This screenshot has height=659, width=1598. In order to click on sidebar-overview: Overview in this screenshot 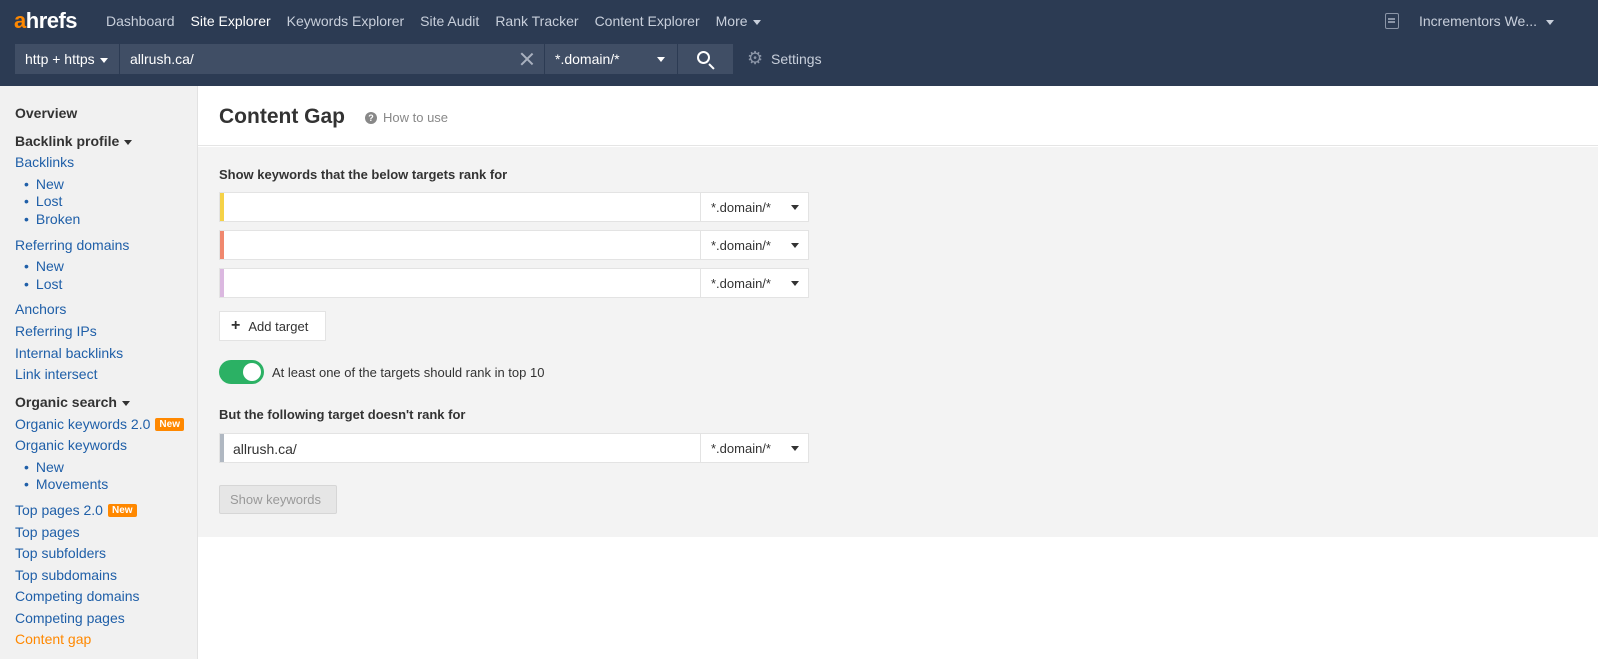, I will do `click(46, 113)`.